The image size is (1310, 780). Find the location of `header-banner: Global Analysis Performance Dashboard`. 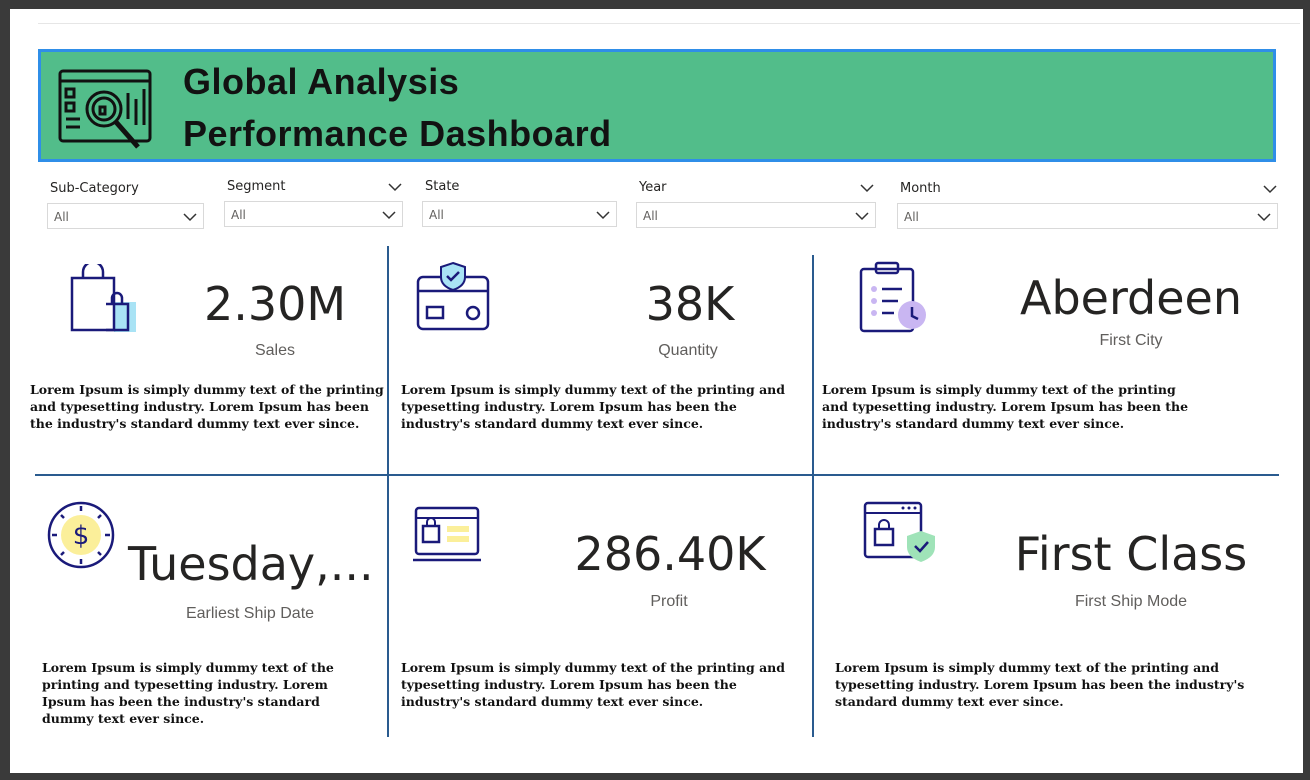

header-banner: Global Analysis Performance Dashboard is located at coordinates (657, 105).